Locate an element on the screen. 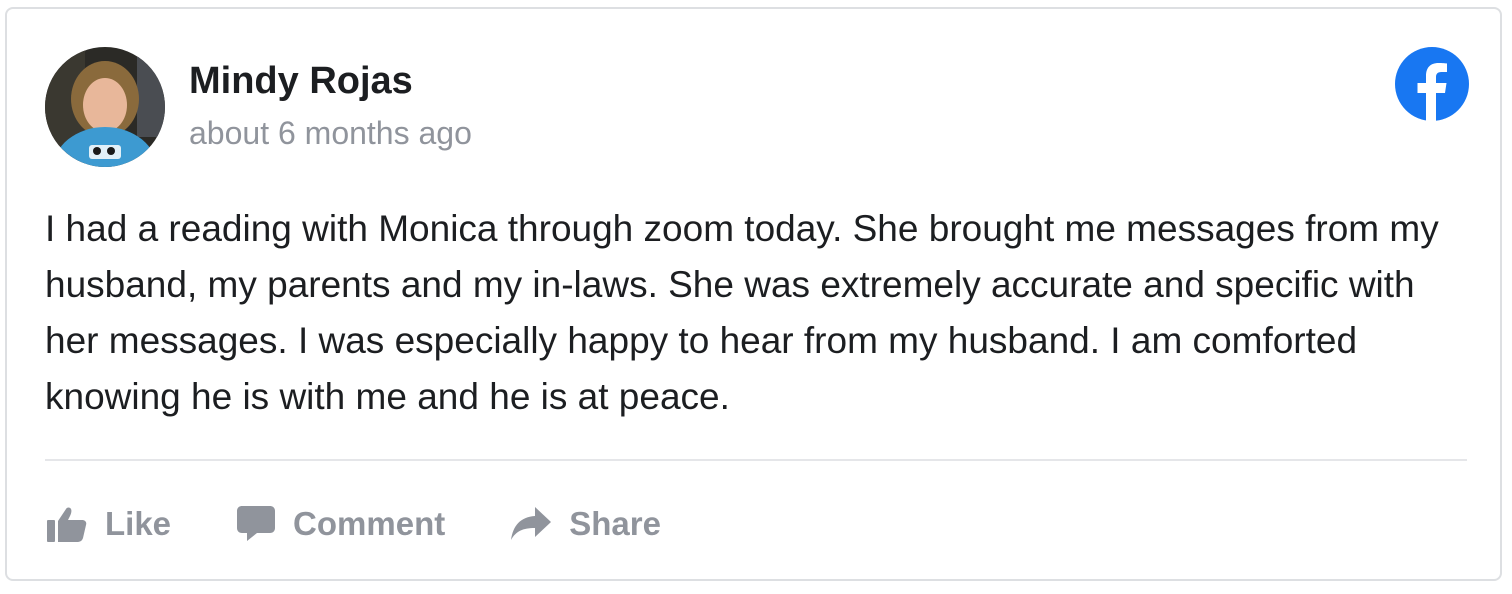 The width and height of the screenshot is (1512, 594). share-label: Share is located at coordinates (615, 523).